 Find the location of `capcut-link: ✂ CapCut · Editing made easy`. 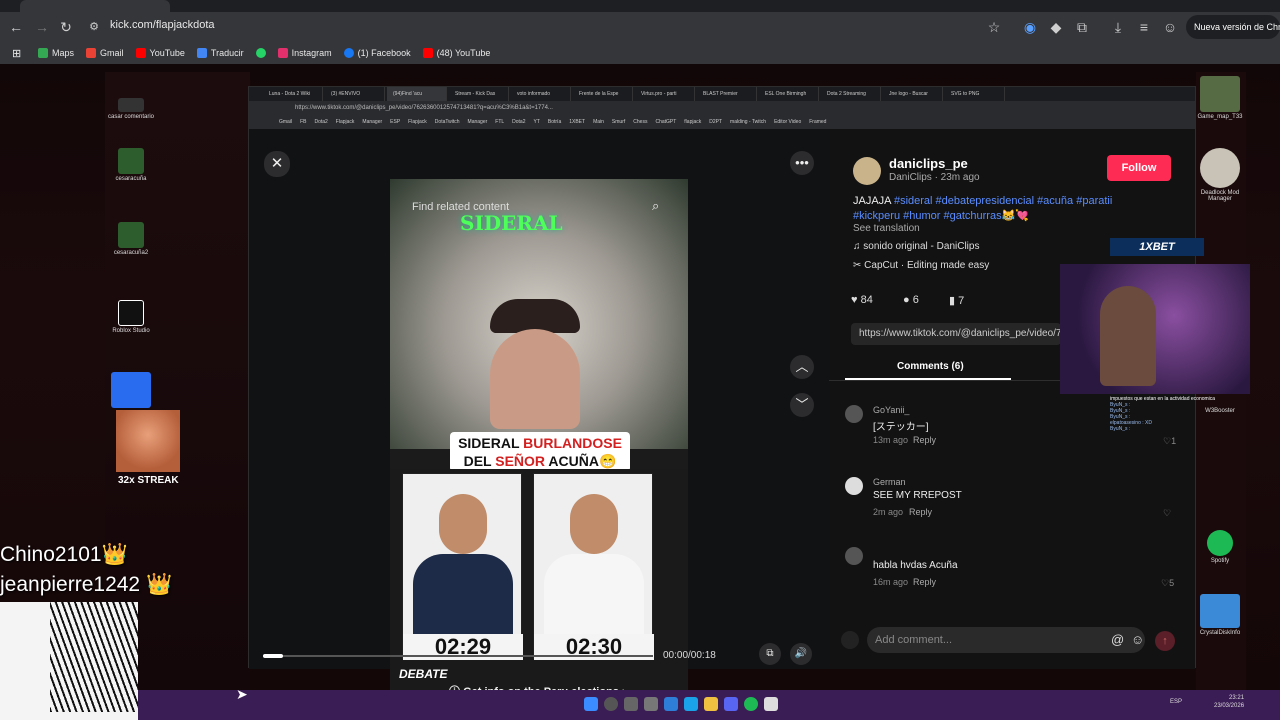

capcut-link: ✂ CapCut · Editing made easy is located at coordinates (921, 265).